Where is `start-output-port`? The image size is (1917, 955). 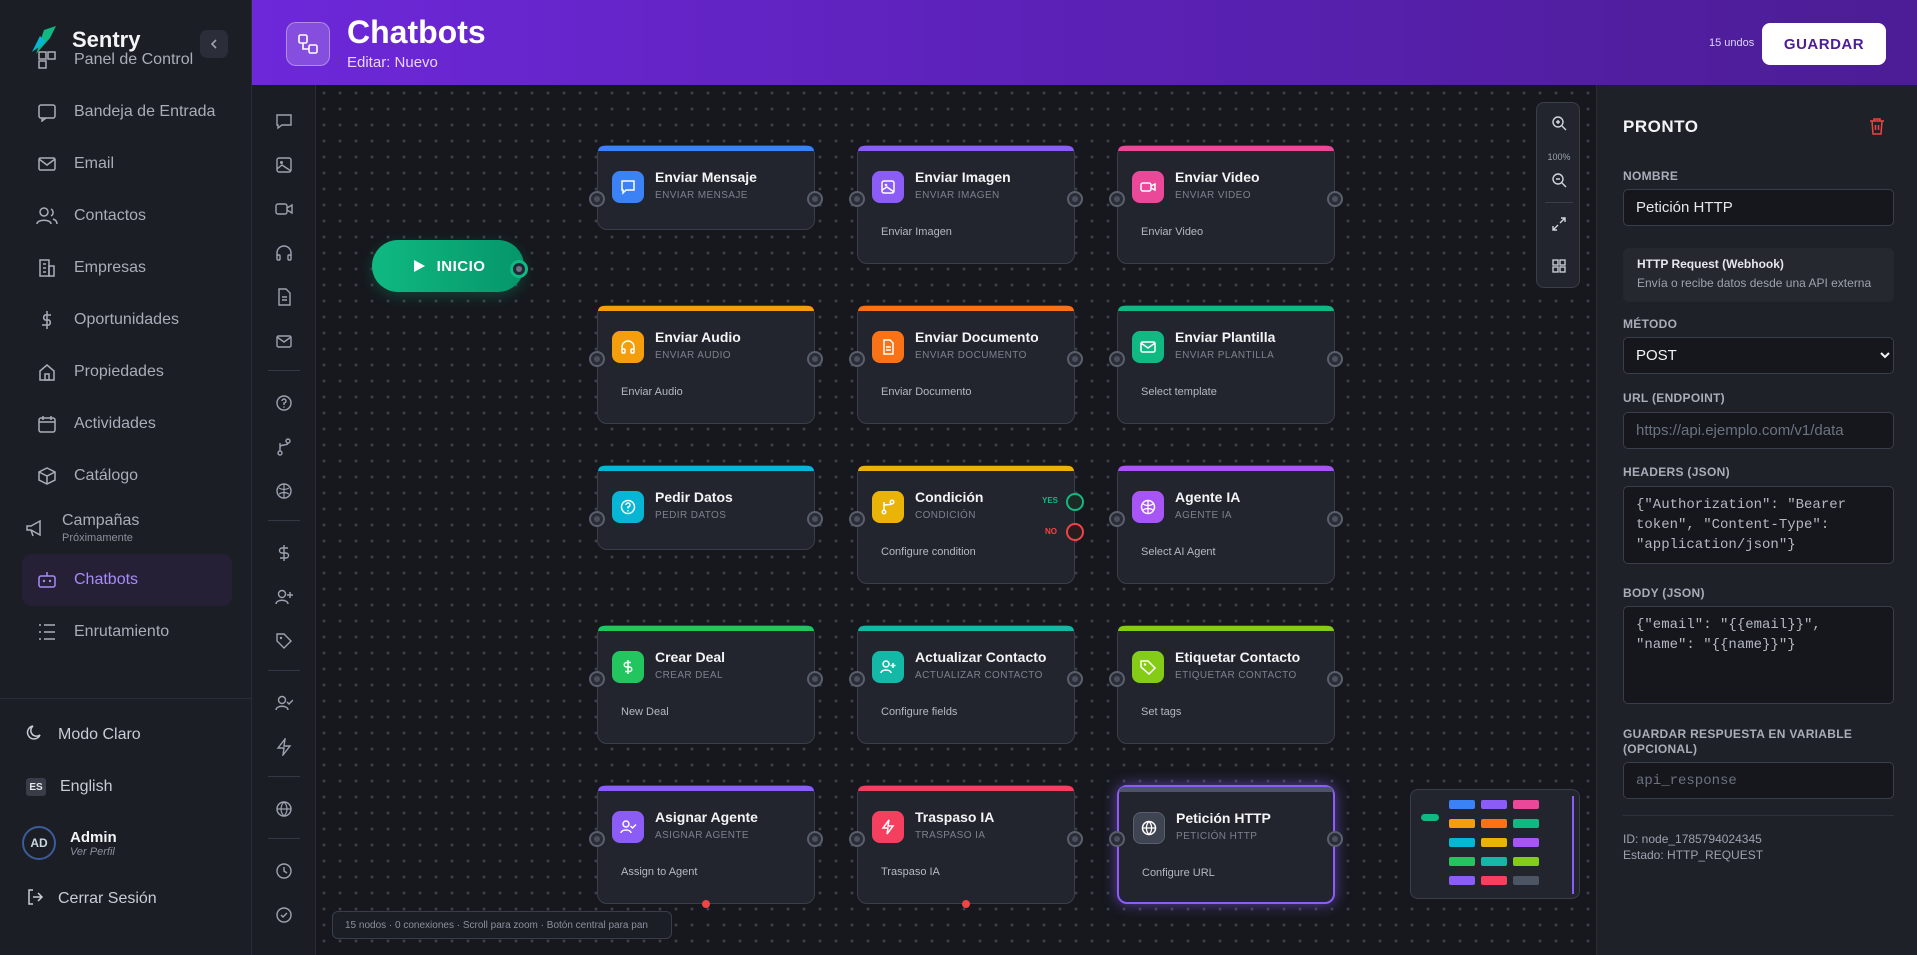
start-output-port is located at coordinates (519, 269).